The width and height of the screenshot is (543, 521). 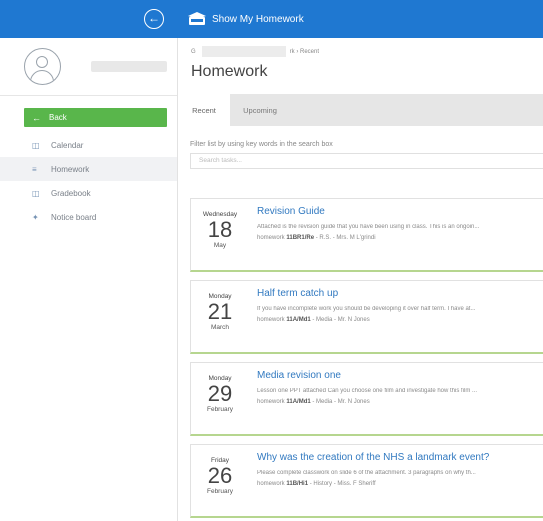 What do you see at coordinates (36, 145) in the screenshot?
I see `calendar-icon: ◫` at bounding box center [36, 145].